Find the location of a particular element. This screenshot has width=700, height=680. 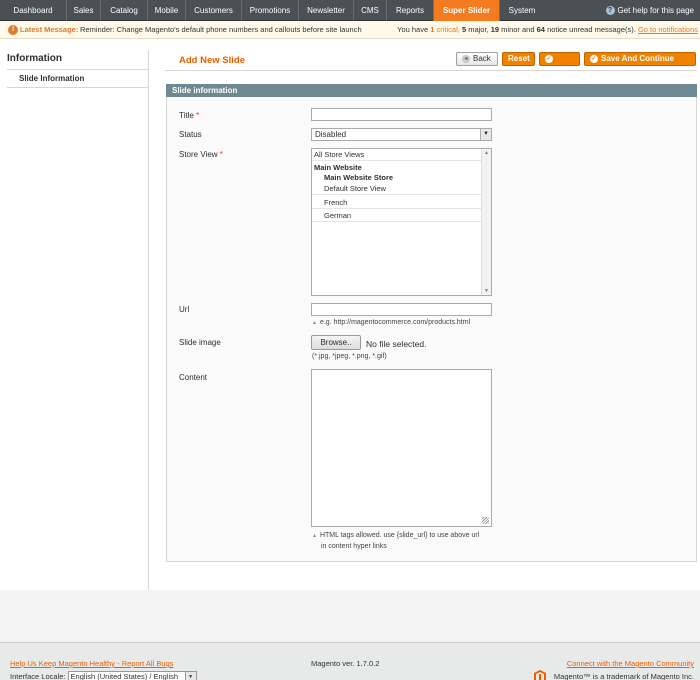

status-label: Status is located at coordinates (190, 134).